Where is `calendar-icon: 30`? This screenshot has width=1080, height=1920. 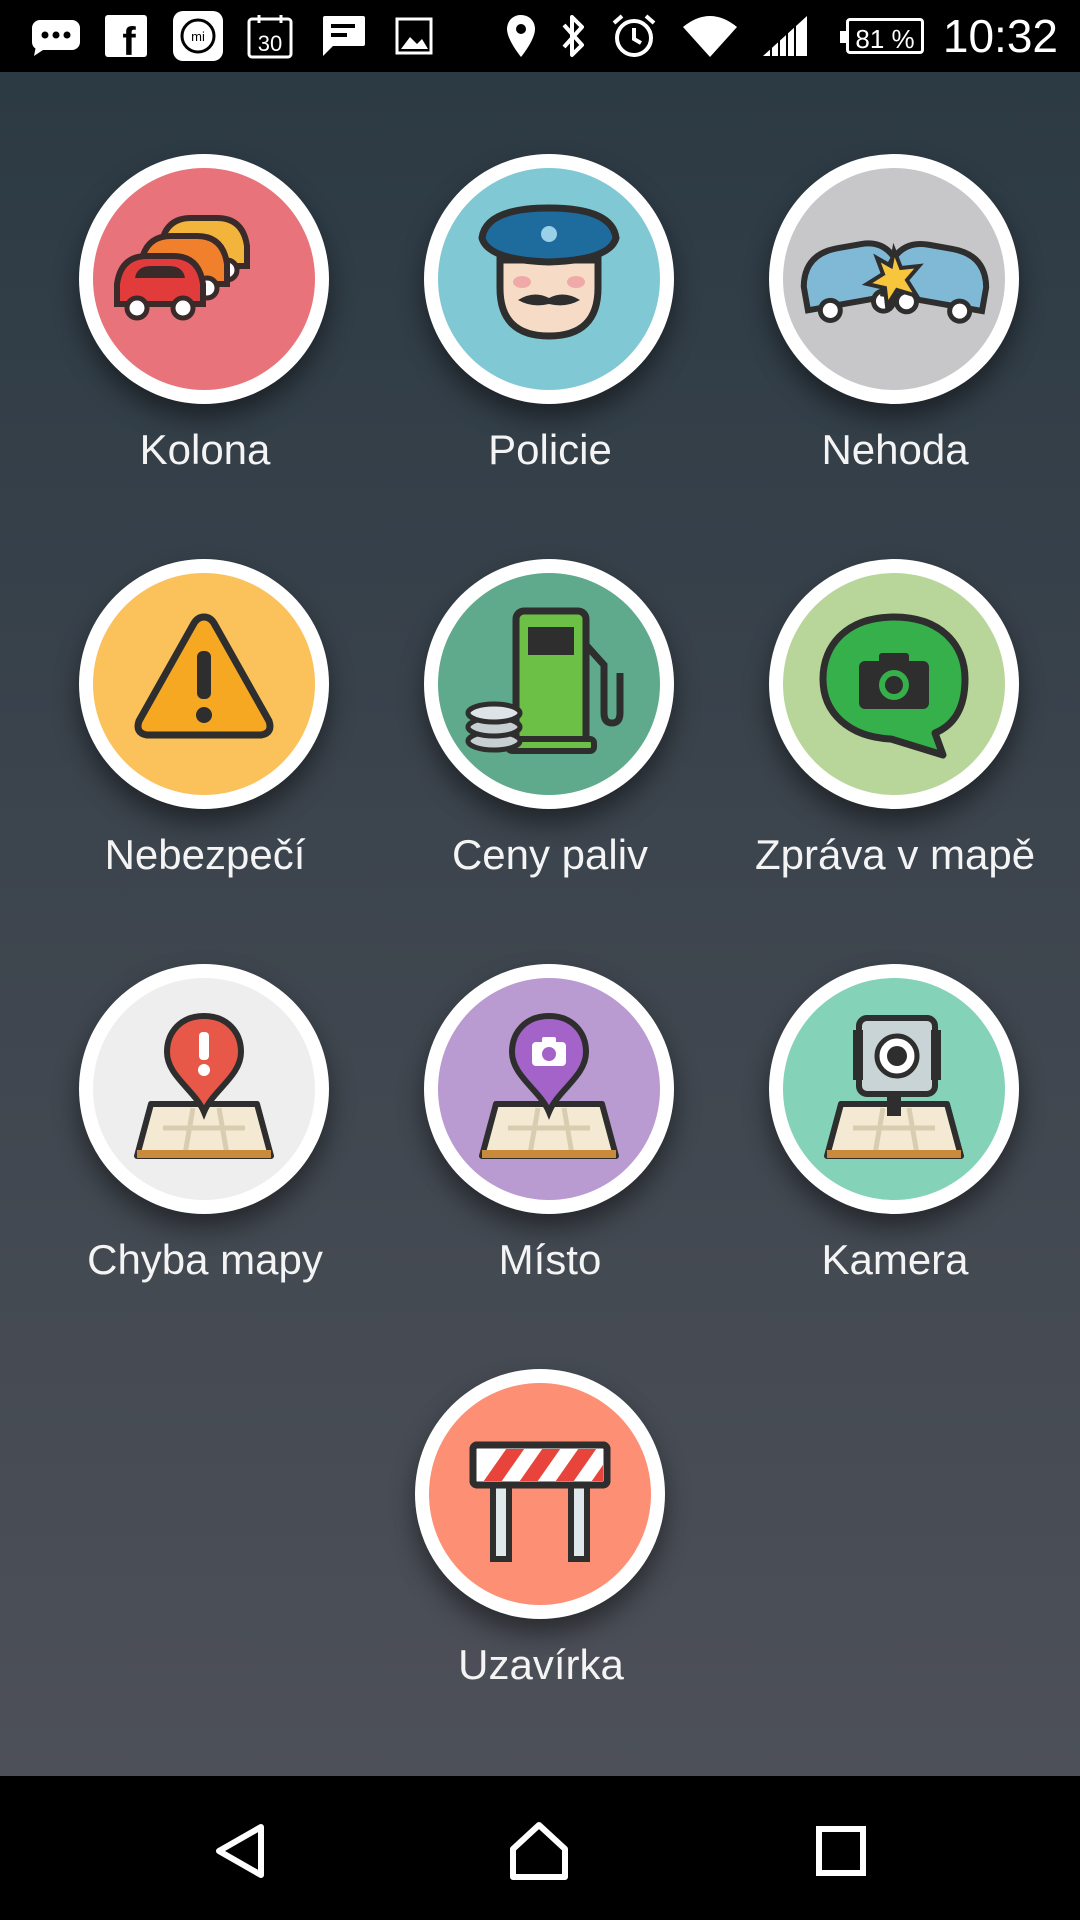 calendar-icon: 30 is located at coordinates (270, 36).